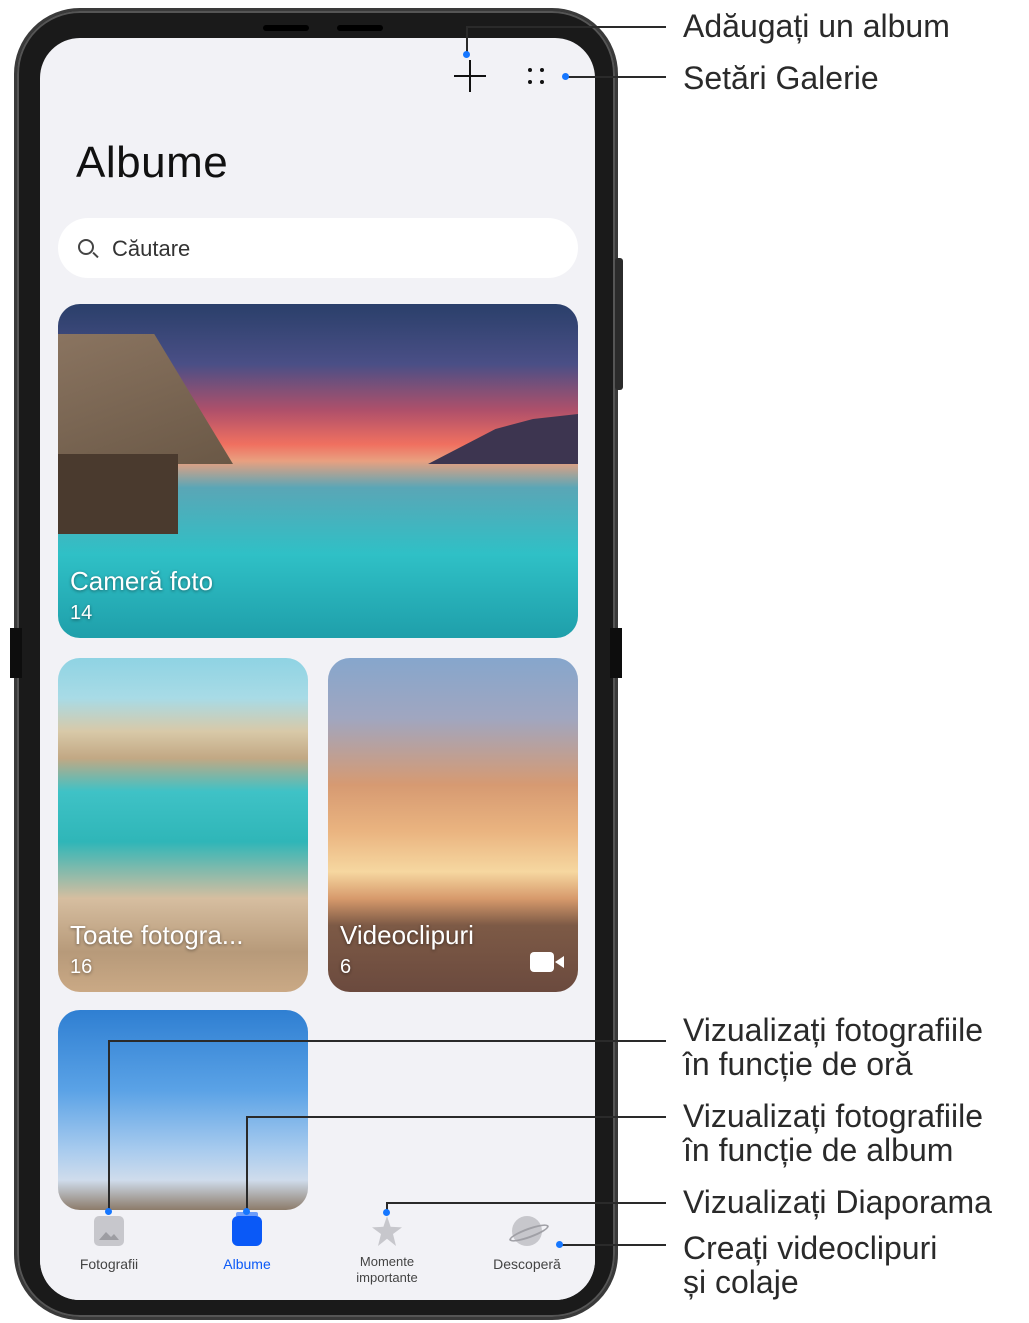  Describe the element at coordinates (453, 825) in the screenshot. I see `album-card-videos: Videoclipuri 6` at that location.